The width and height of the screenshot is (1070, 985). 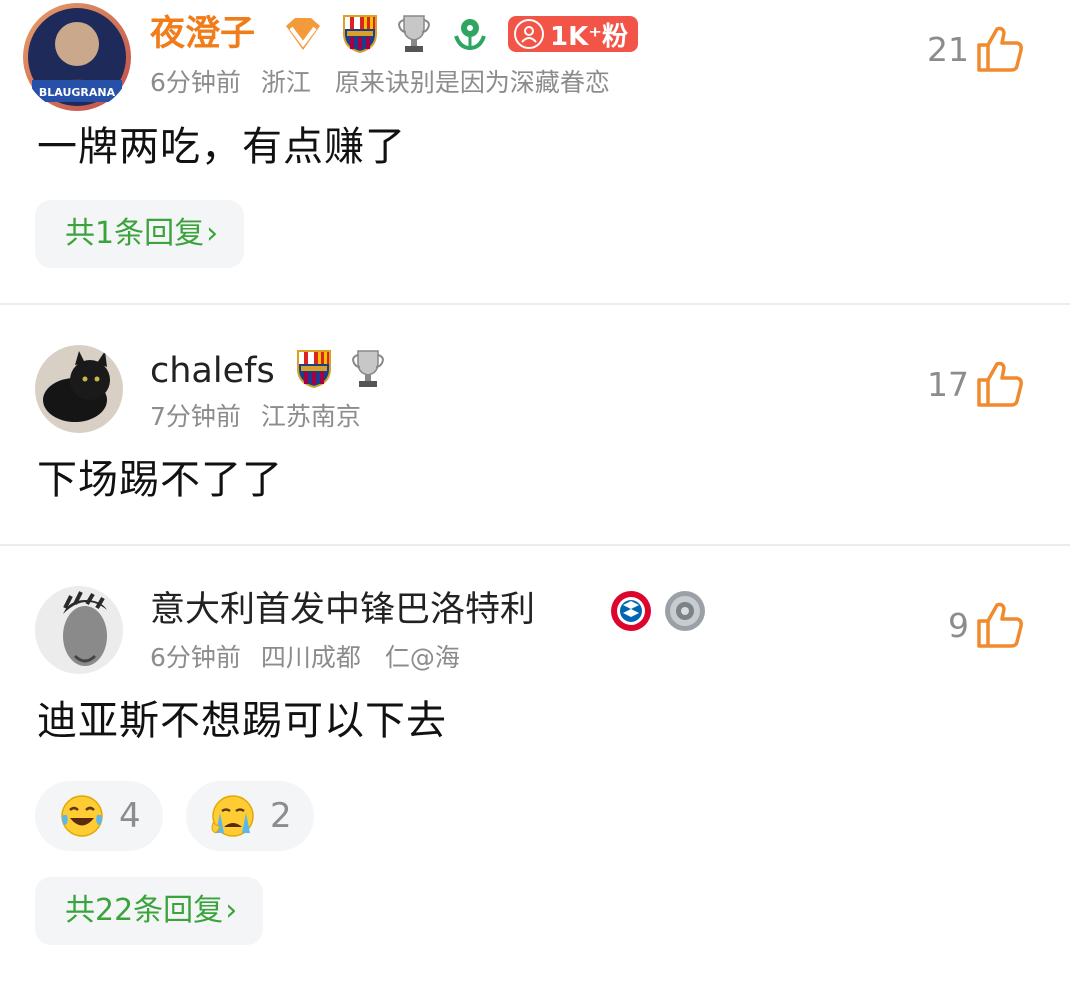 I want to click on fans-badge: 1K⁺粉, so click(x=573, y=34).